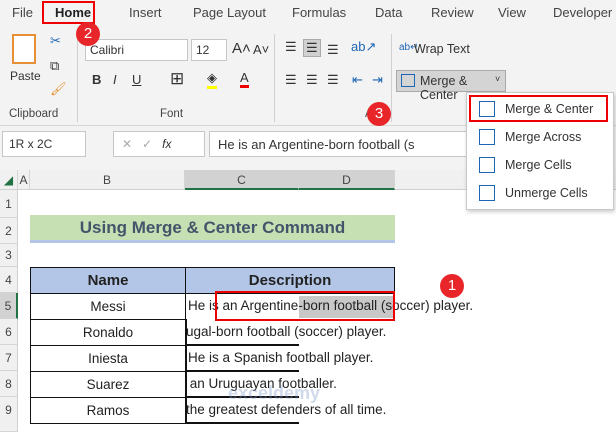  Describe the element at coordinates (9, 414) in the screenshot. I see `row-header: 9` at that location.